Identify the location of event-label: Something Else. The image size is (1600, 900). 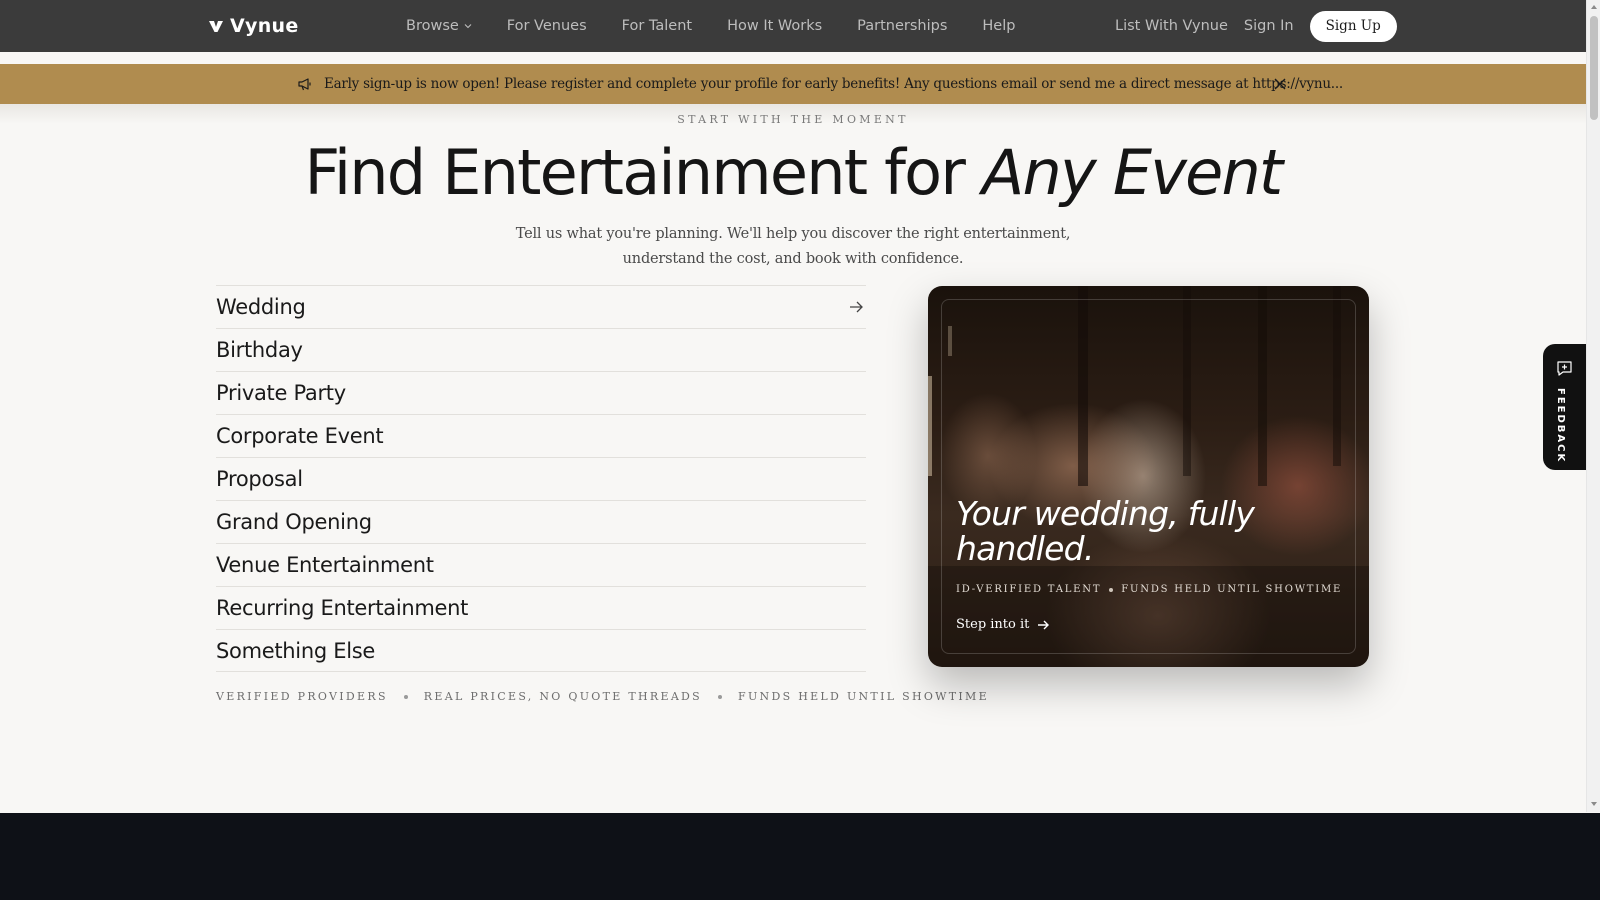
(296, 650).